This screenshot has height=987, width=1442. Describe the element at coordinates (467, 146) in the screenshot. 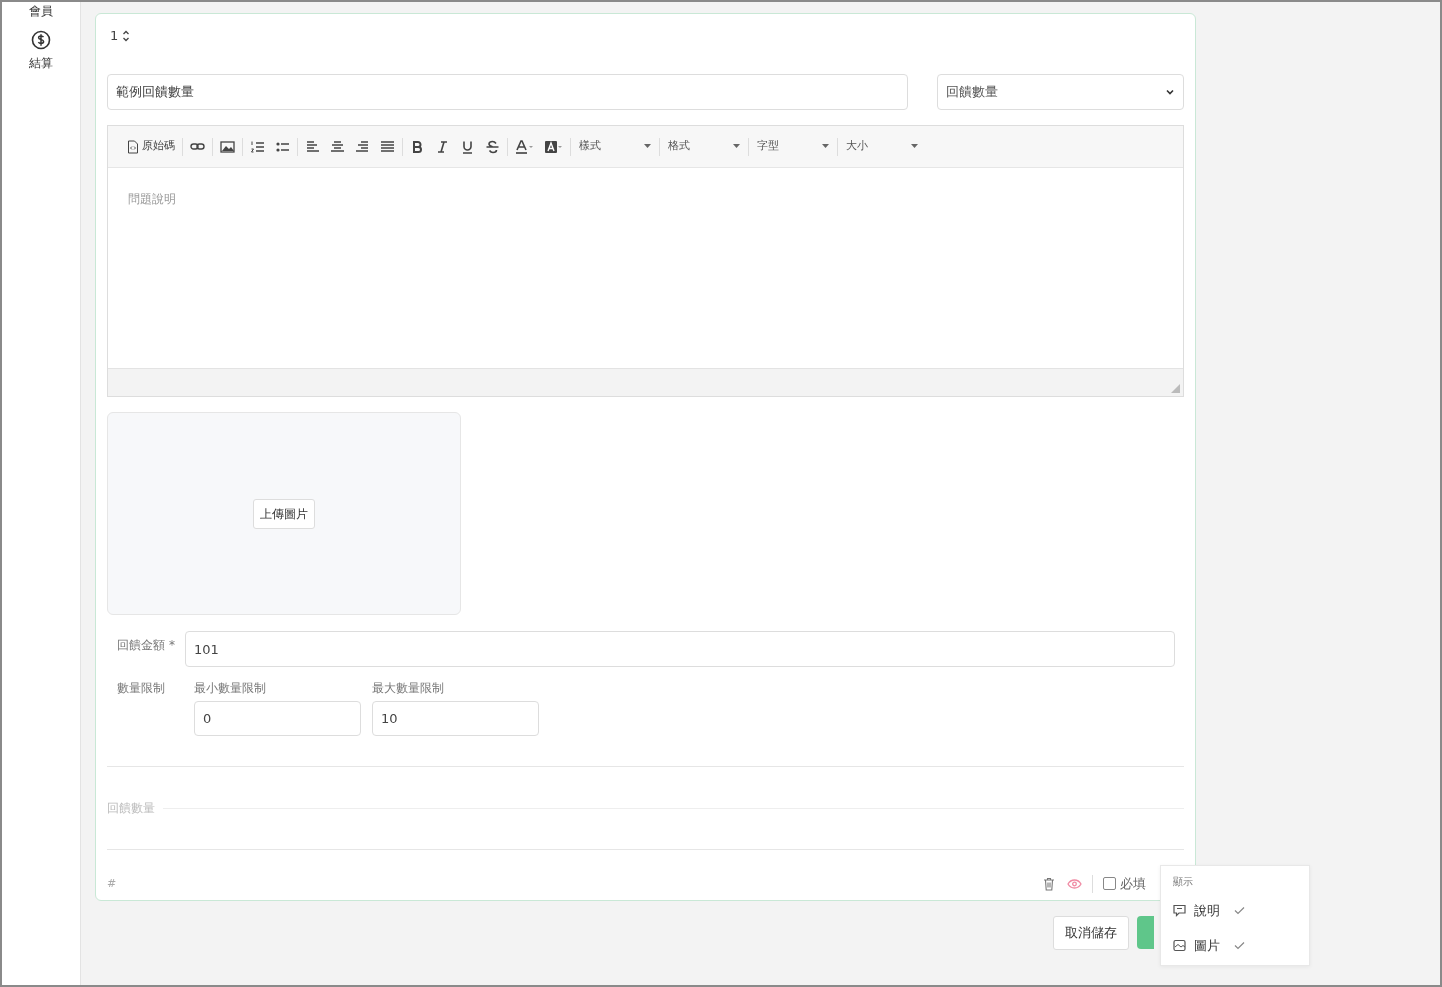

I see `underline-icon` at that location.